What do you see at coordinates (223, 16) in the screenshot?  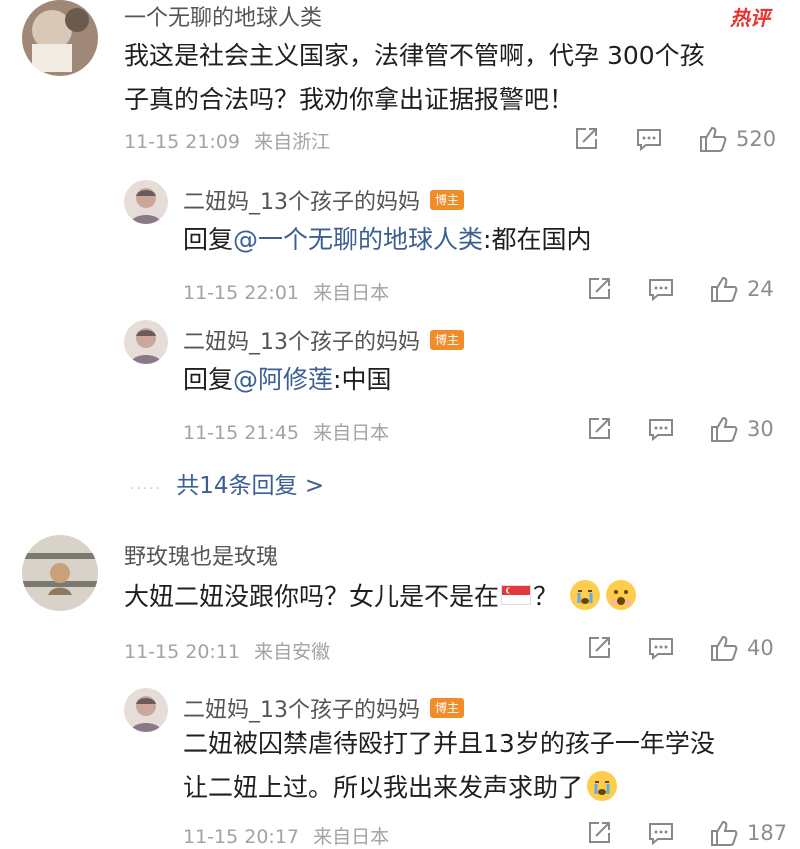 I see `username: 一个无聊的地球人类` at bounding box center [223, 16].